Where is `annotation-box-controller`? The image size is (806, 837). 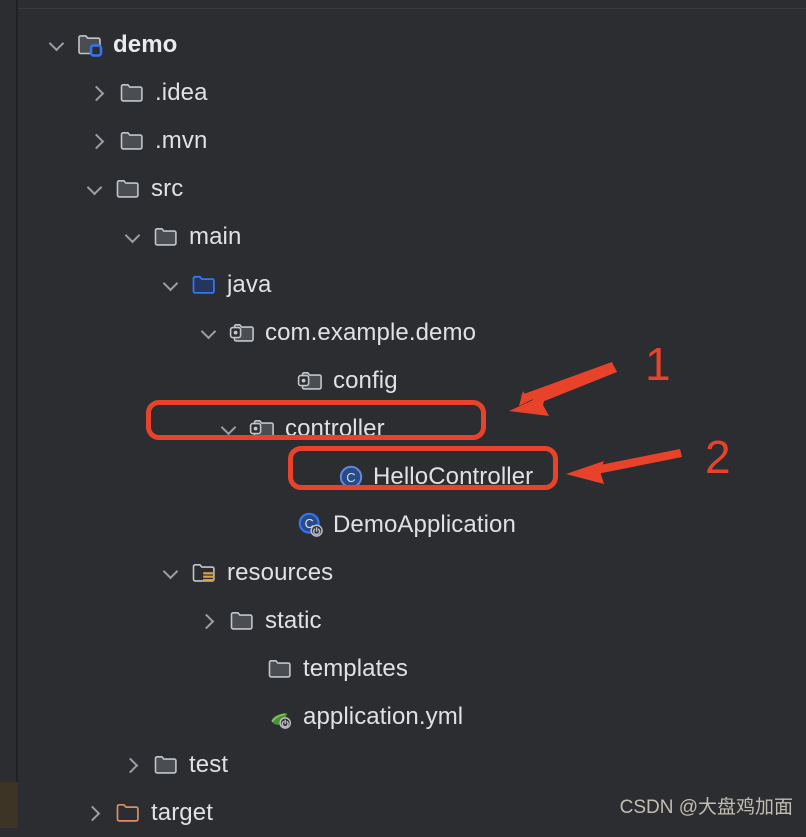
annotation-box-controller is located at coordinates (316, 420).